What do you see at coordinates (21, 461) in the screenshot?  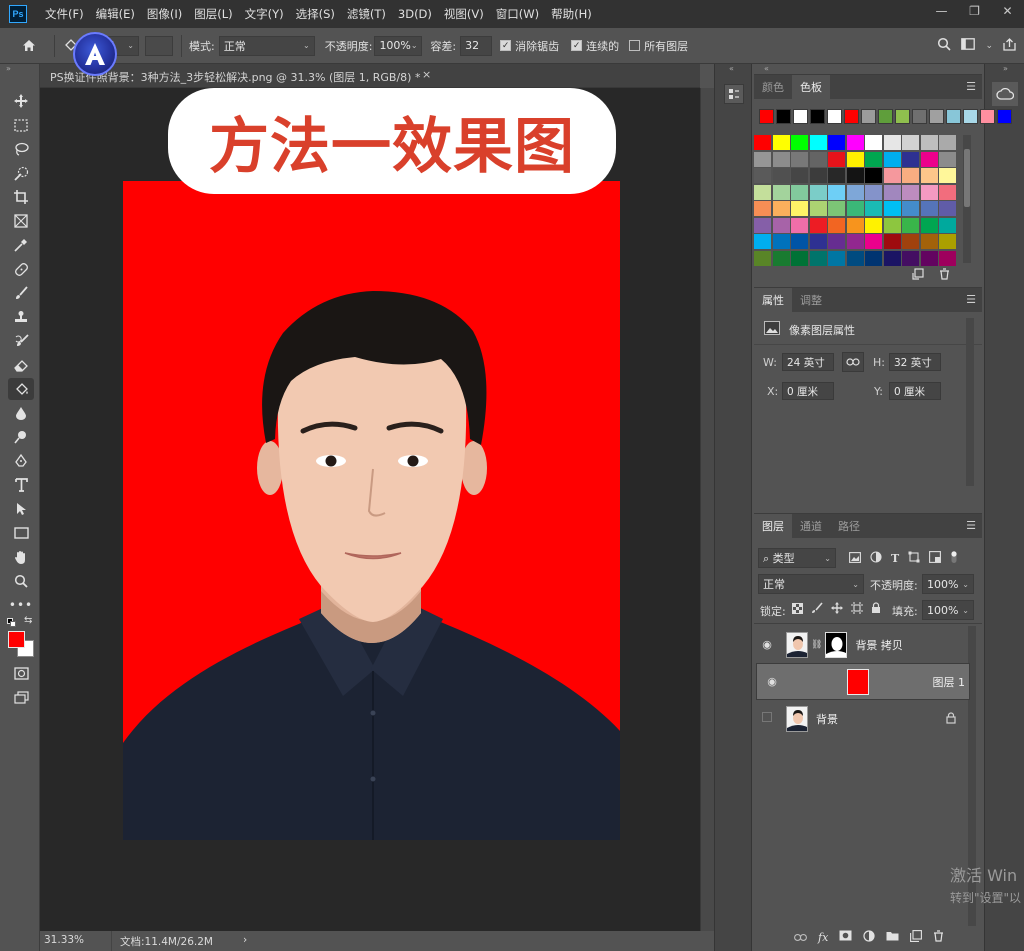 I see `pen-tool` at bounding box center [21, 461].